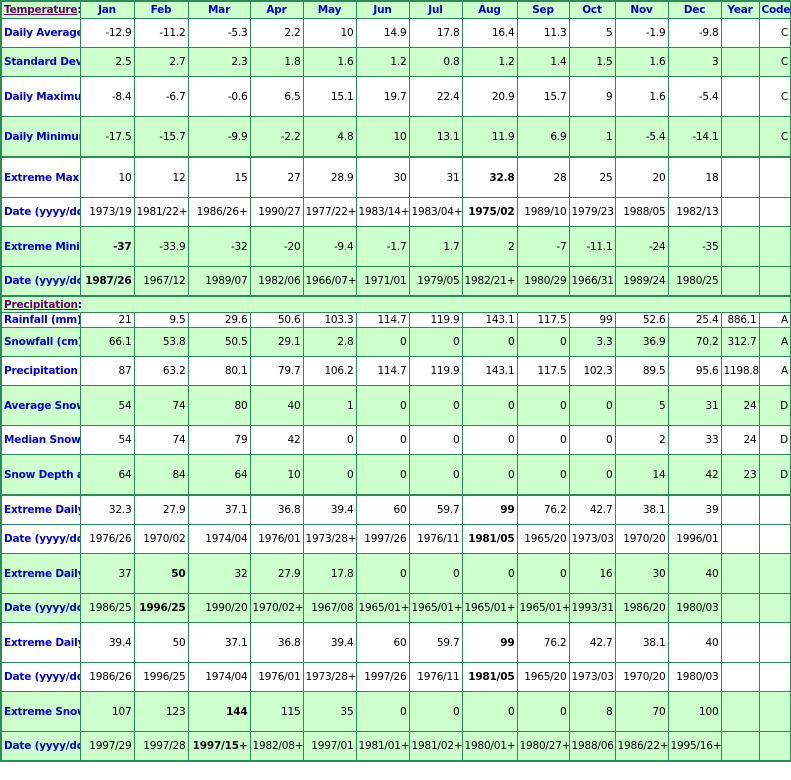 The width and height of the screenshot is (791, 780). Describe the element at coordinates (740, 405) in the screenshot. I see `year-cell: 24` at that location.